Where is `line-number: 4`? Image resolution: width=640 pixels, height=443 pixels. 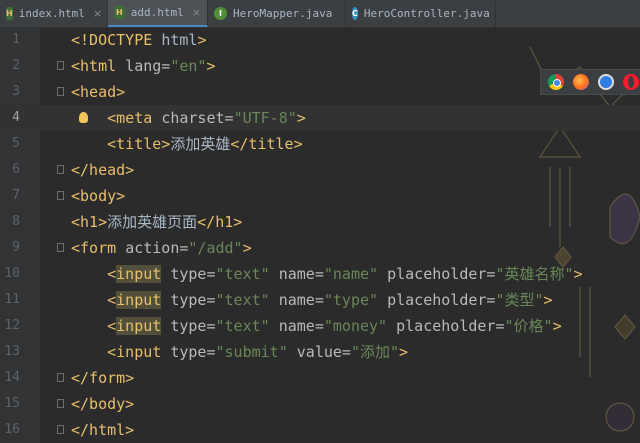 line-number: 4 is located at coordinates (16, 117).